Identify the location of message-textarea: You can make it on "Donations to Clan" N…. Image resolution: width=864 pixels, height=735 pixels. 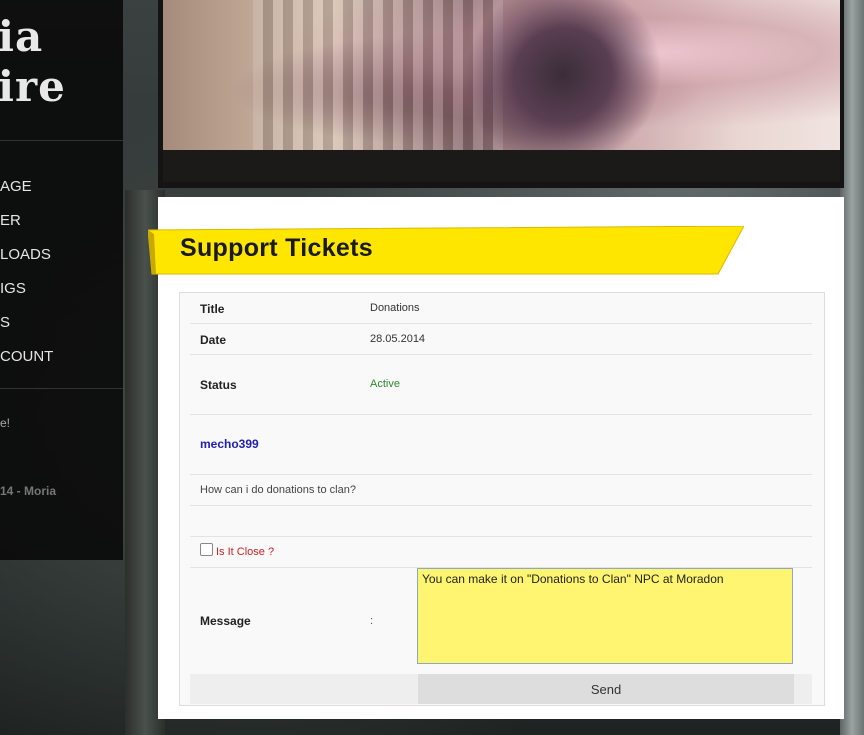
(605, 616).